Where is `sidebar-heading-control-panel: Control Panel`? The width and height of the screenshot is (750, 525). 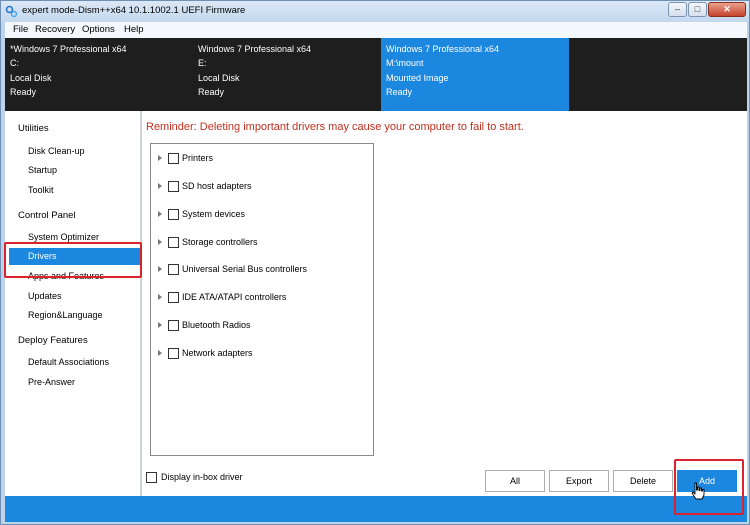 sidebar-heading-control-panel: Control Panel is located at coordinates (47, 215).